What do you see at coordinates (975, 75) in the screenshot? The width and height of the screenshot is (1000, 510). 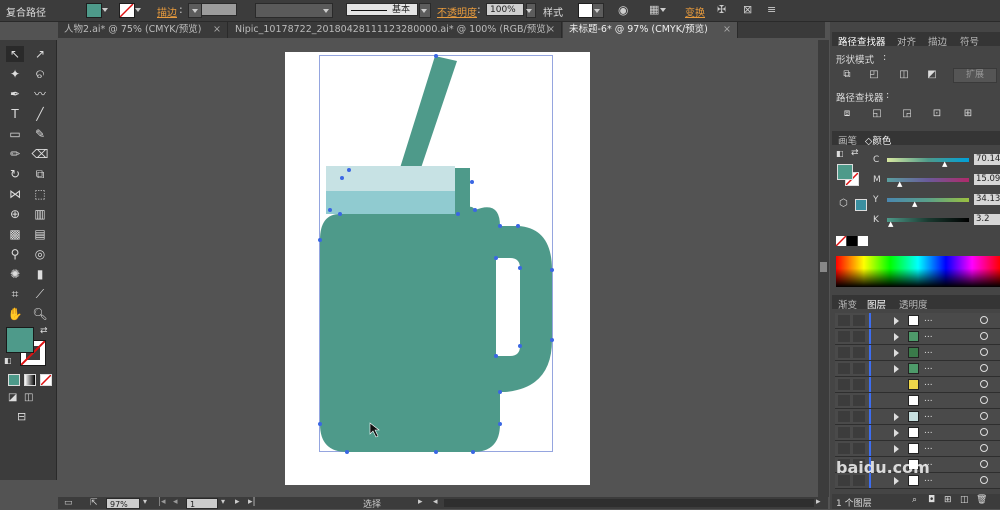 I see `expand-button: 扩展` at bounding box center [975, 75].